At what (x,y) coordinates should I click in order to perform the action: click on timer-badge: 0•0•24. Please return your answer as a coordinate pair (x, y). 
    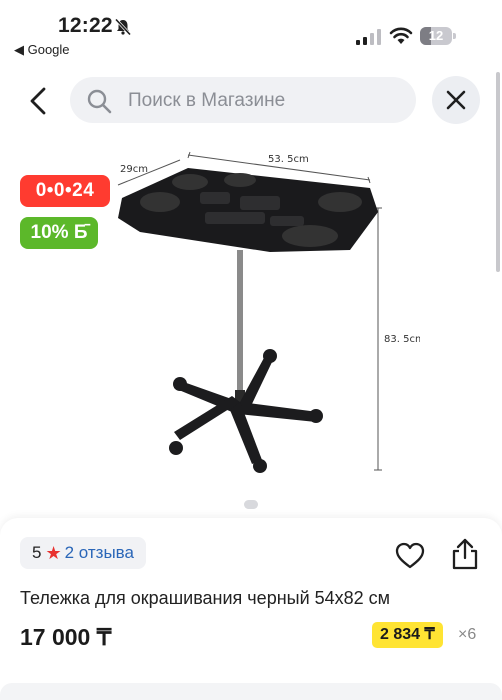
    Looking at the image, I should click on (65, 191).